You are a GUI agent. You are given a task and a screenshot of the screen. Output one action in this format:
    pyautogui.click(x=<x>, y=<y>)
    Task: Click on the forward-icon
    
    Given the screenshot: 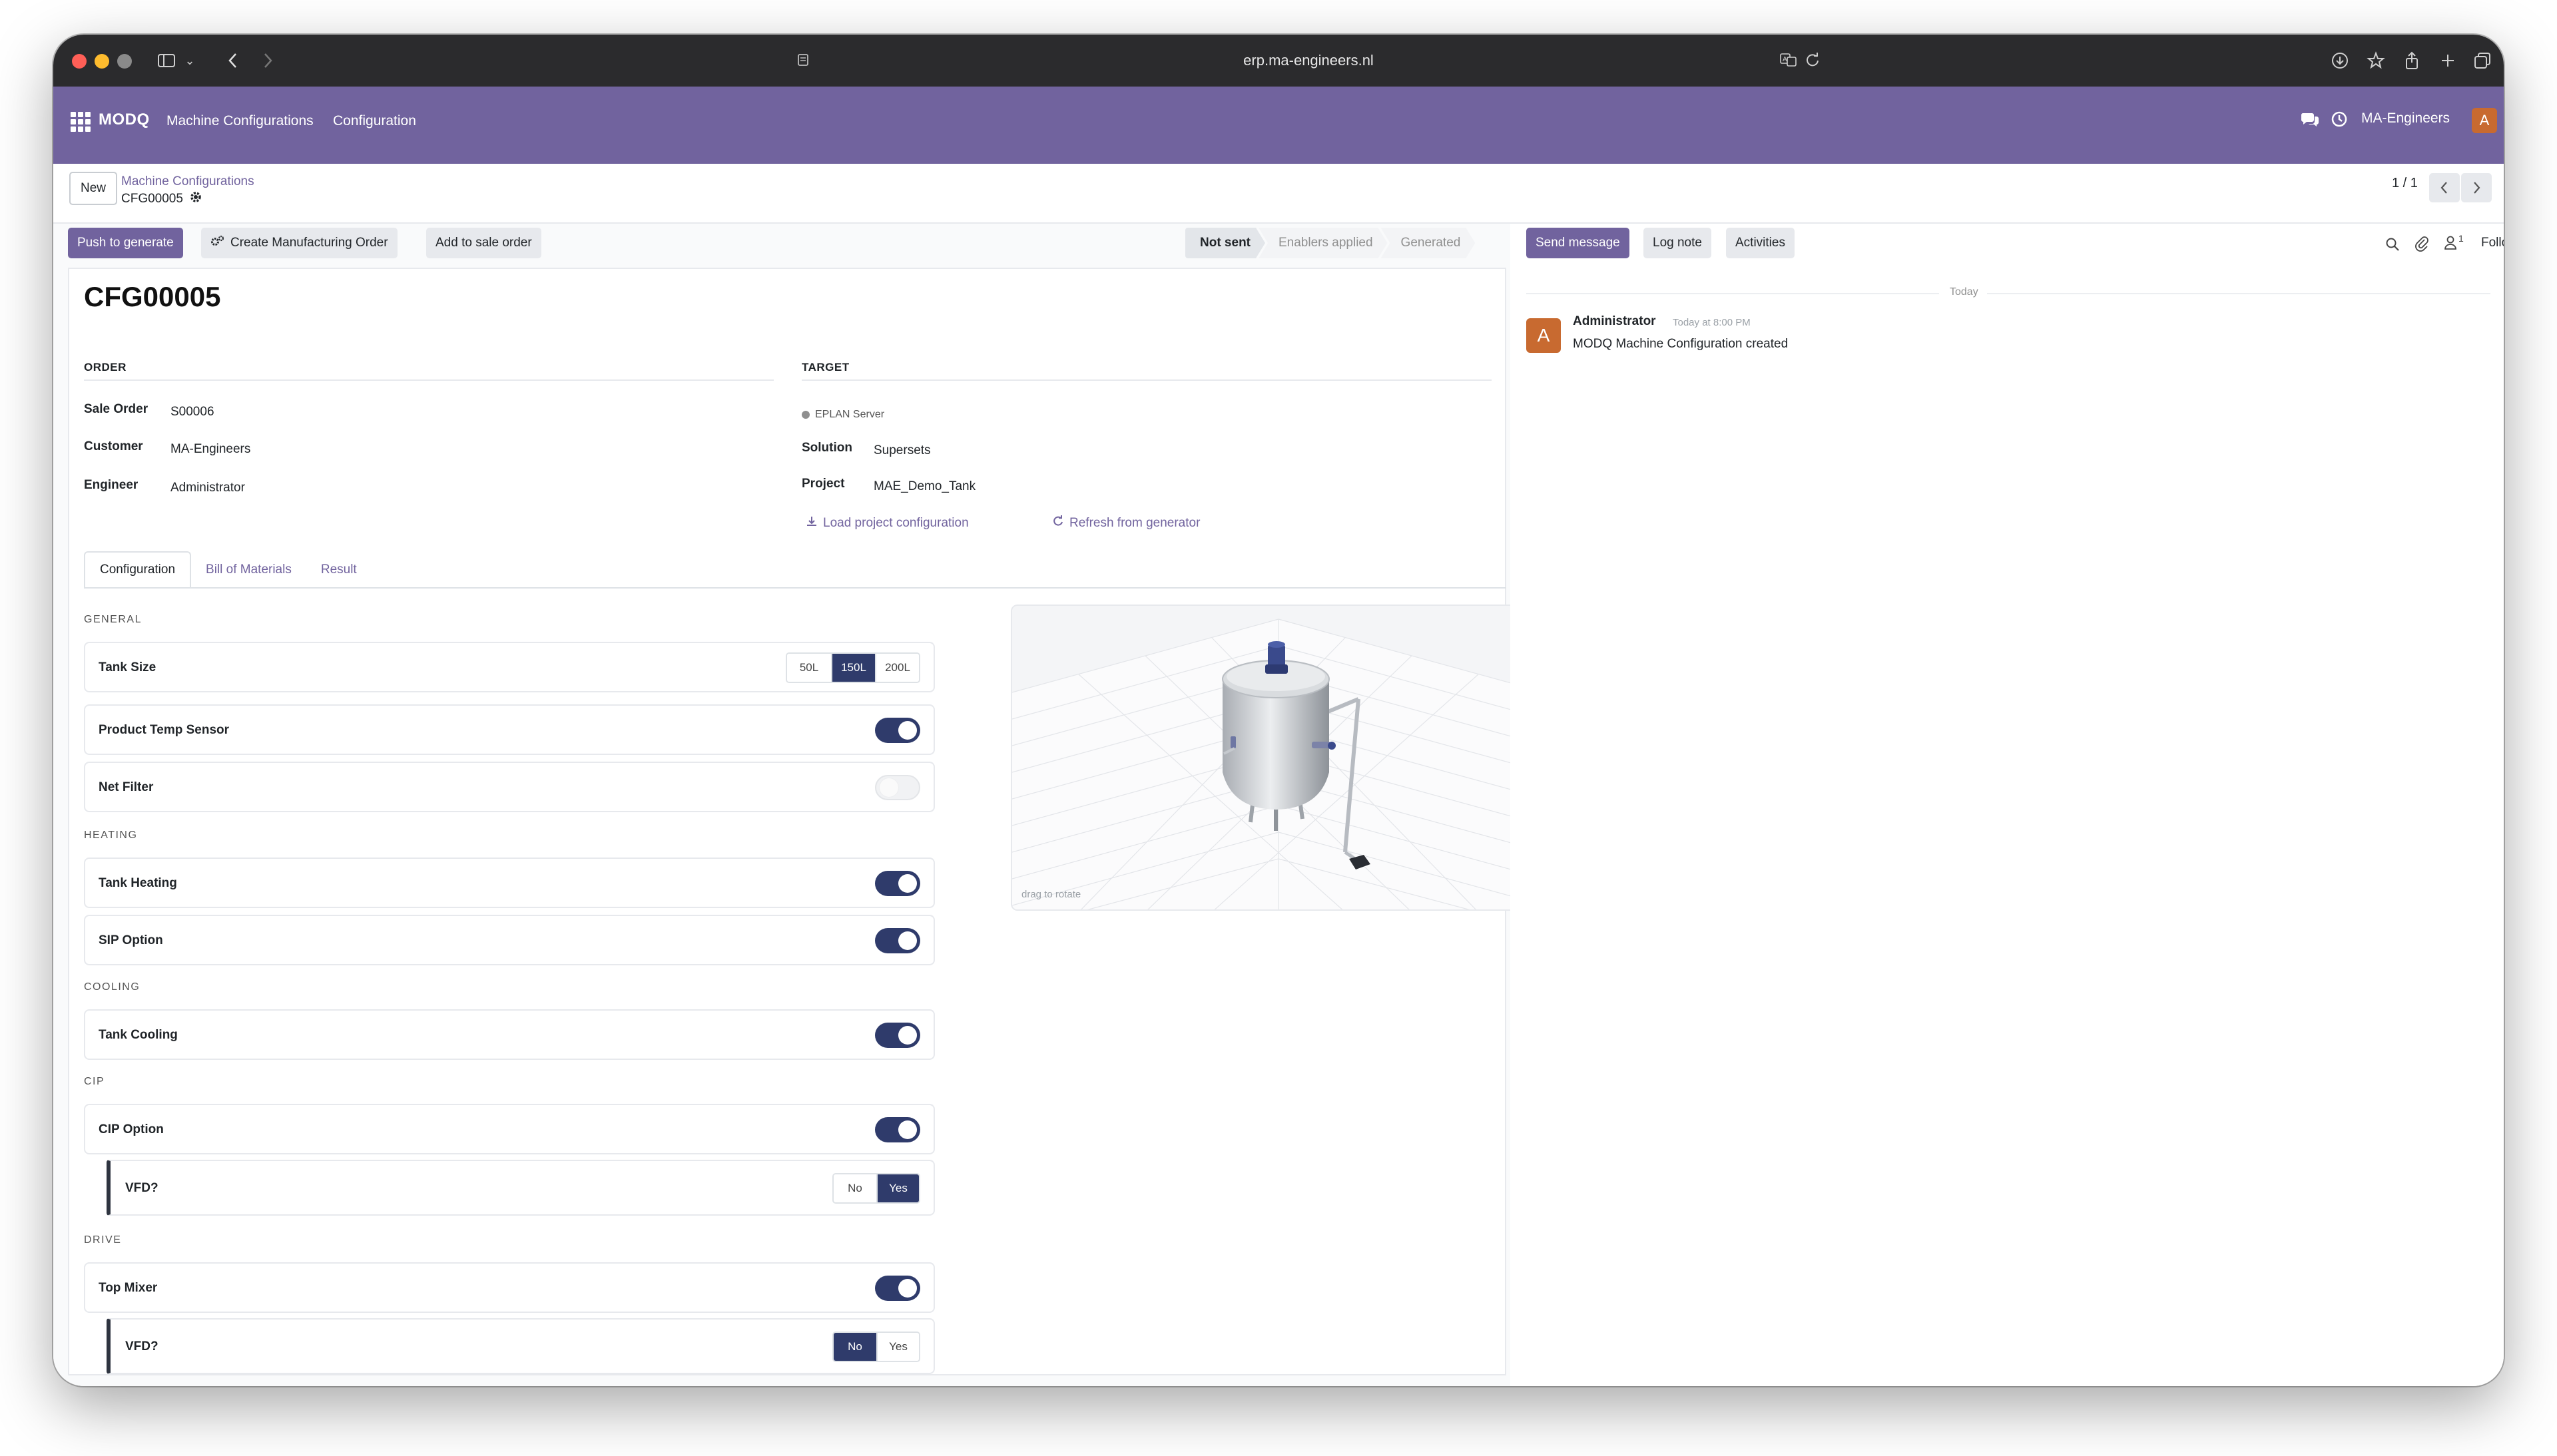 What is the action you would take?
    pyautogui.click(x=268, y=61)
    